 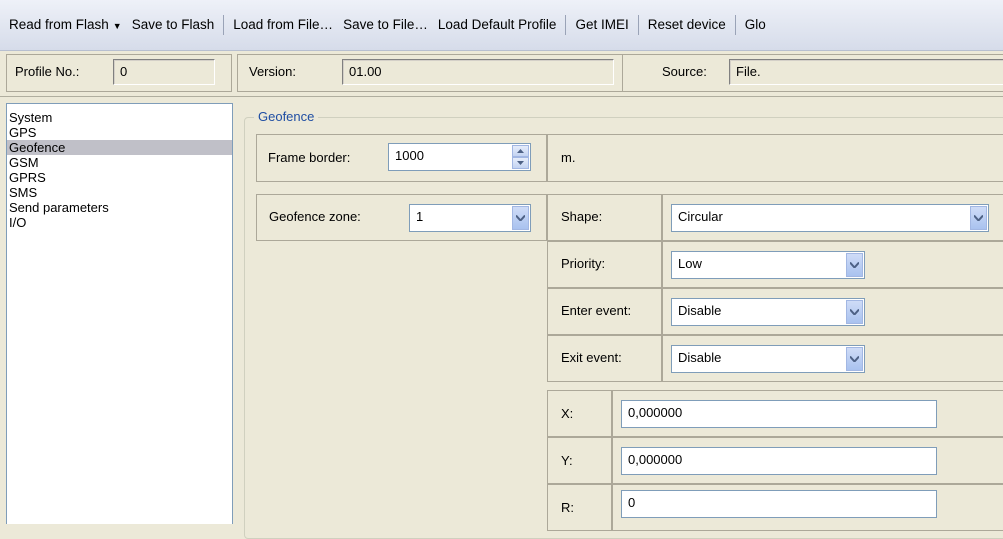 What do you see at coordinates (119, 207) in the screenshot?
I see `list-item-send-parameters: Send parameters` at bounding box center [119, 207].